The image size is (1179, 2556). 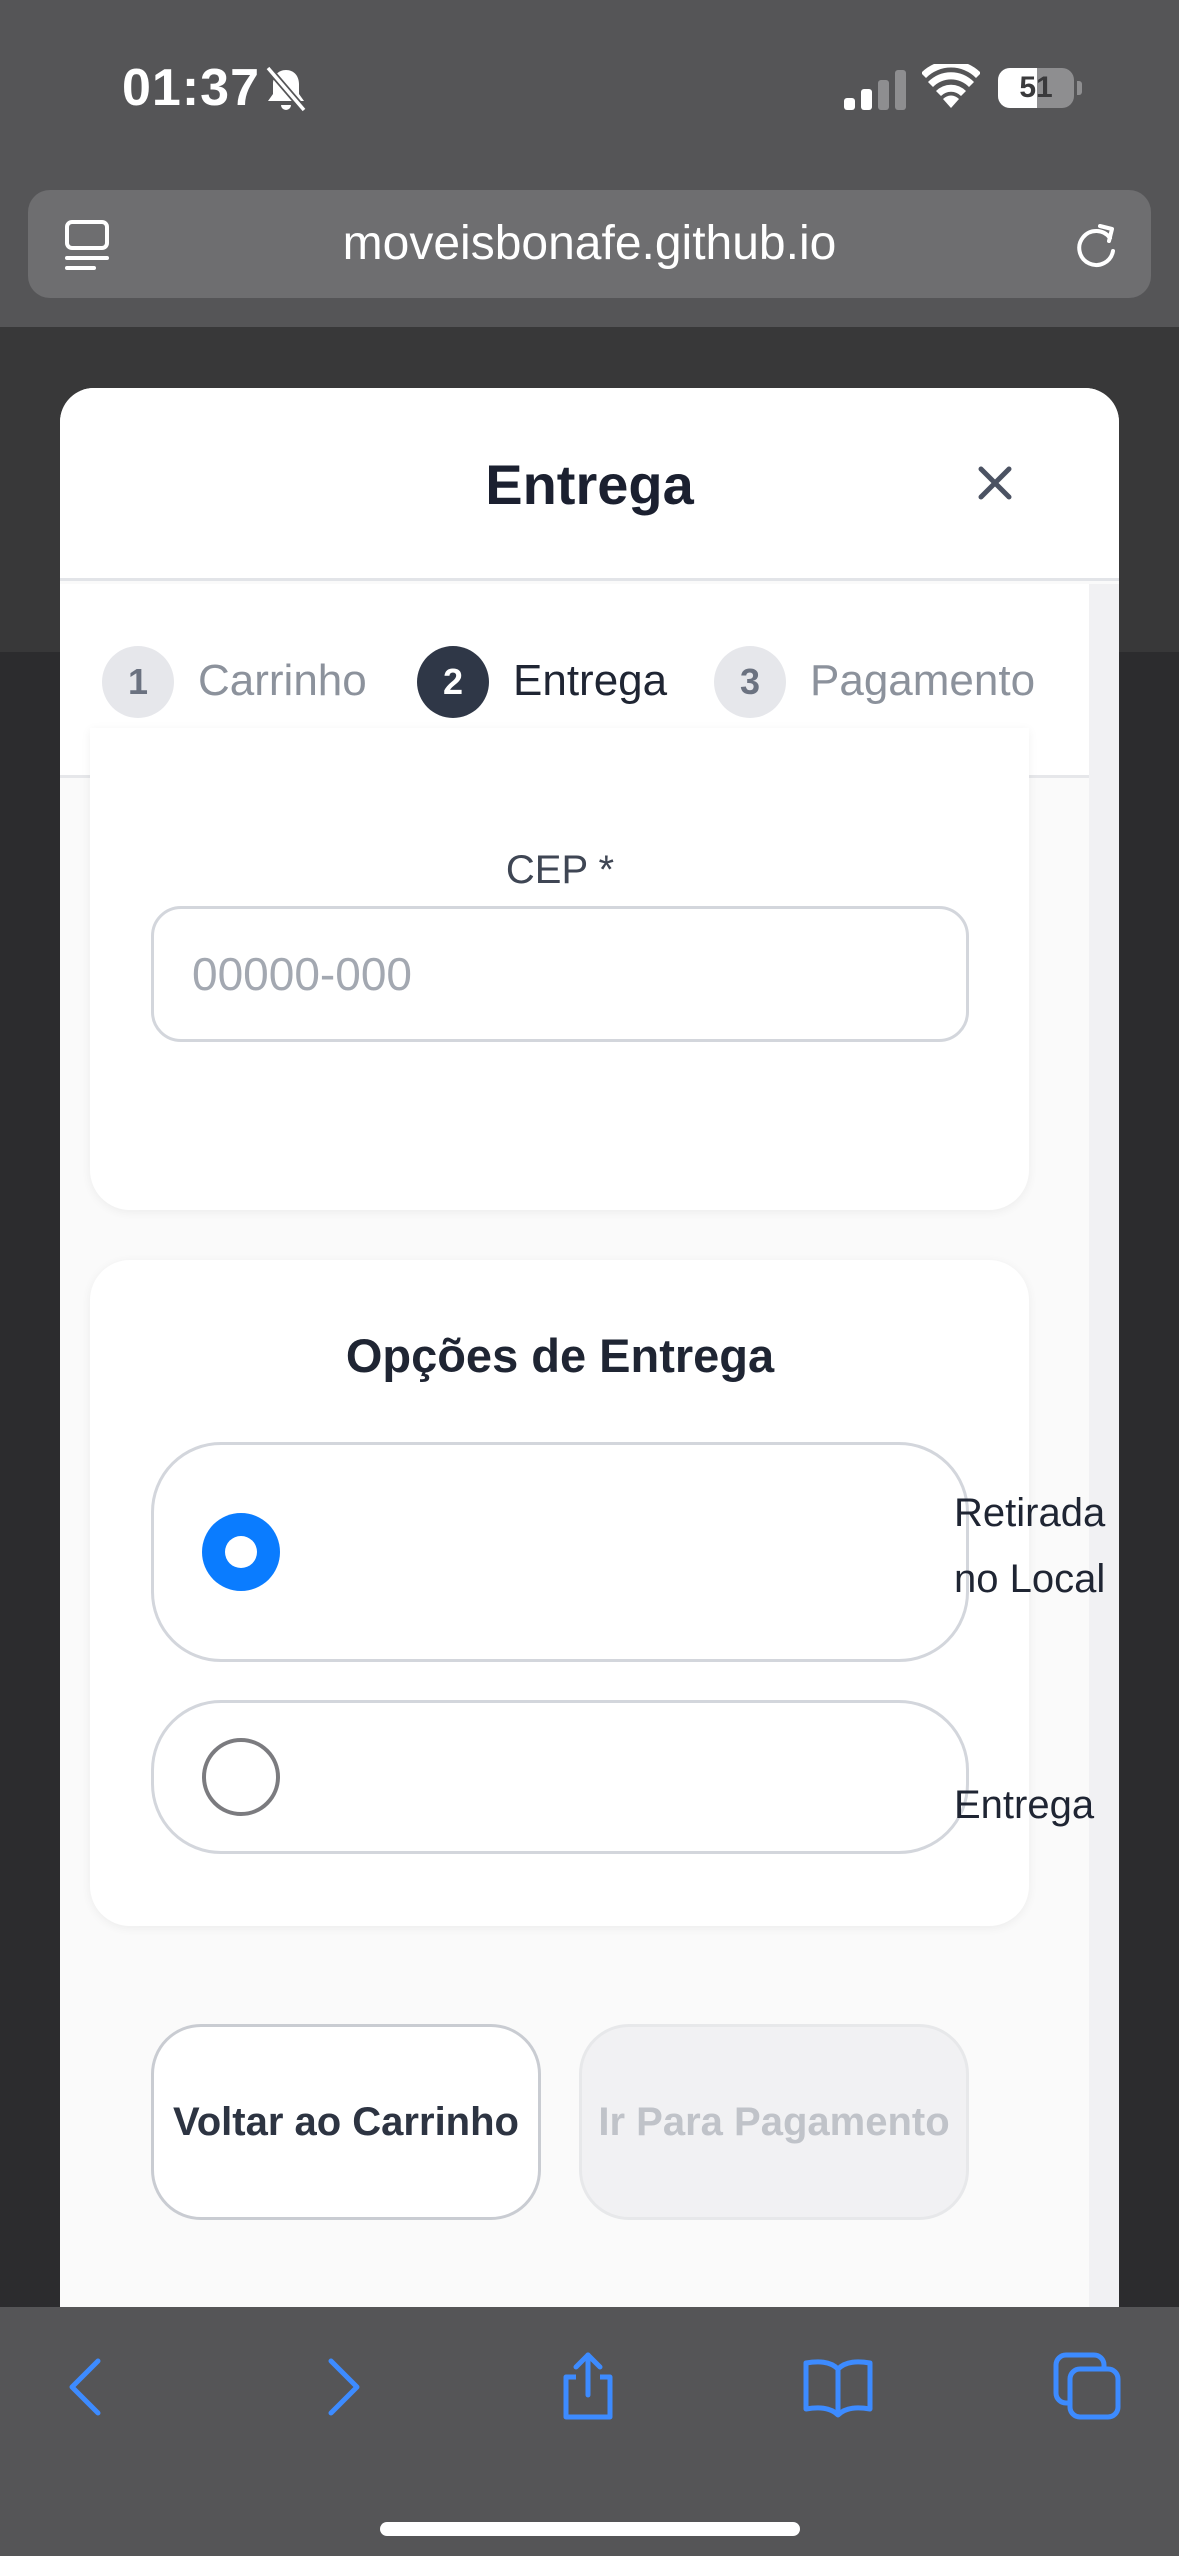 What do you see at coordinates (560, 1552) in the screenshot?
I see `option-retirada-no-local` at bounding box center [560, 1552].